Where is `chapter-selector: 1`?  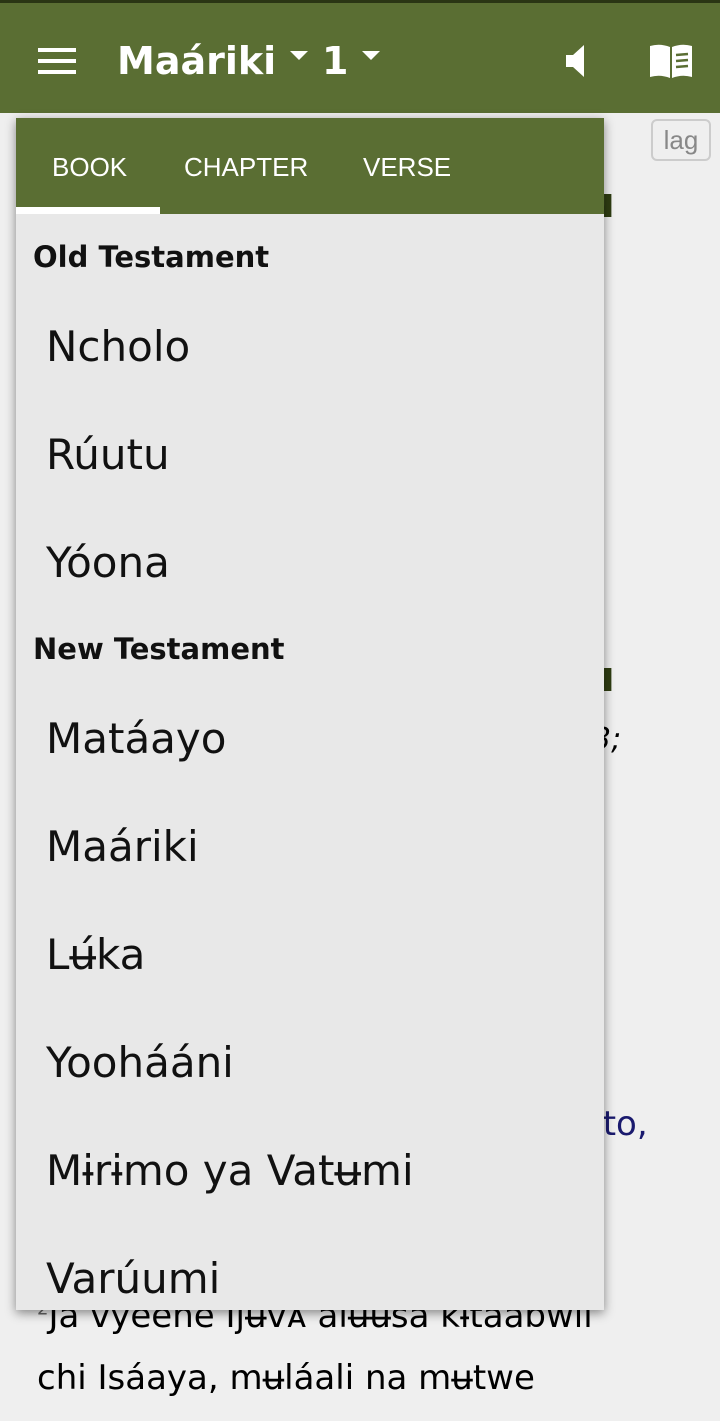 chapter-selector: 1 is located at coordinates (351, 61).